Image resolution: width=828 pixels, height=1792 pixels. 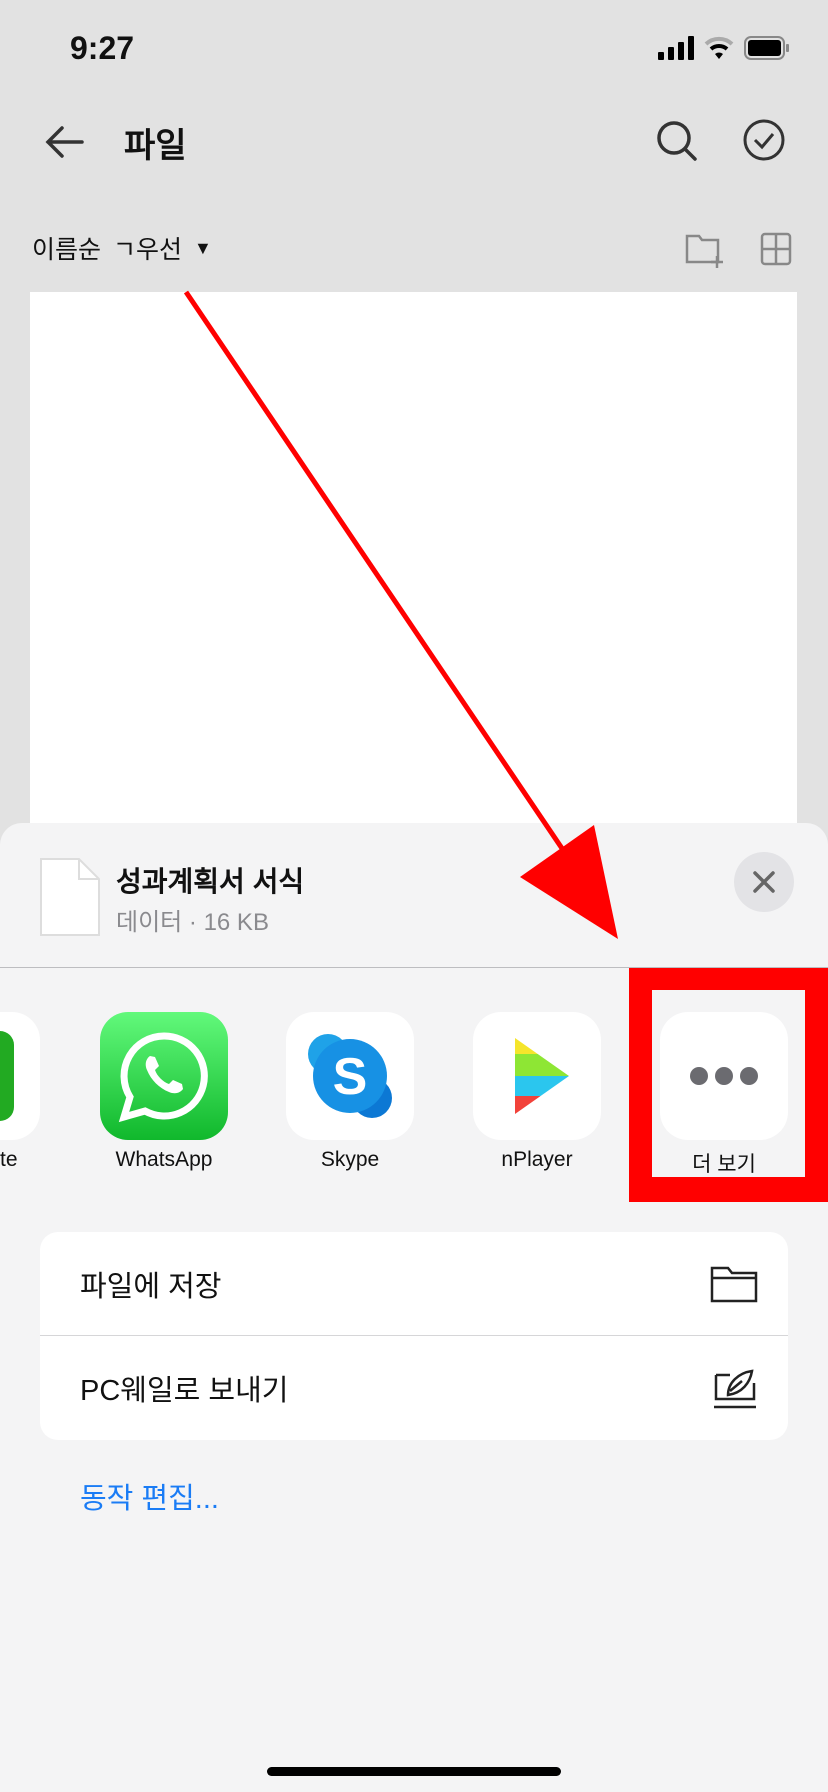 I want to click on app-partial, so click(x=20, y=1076).